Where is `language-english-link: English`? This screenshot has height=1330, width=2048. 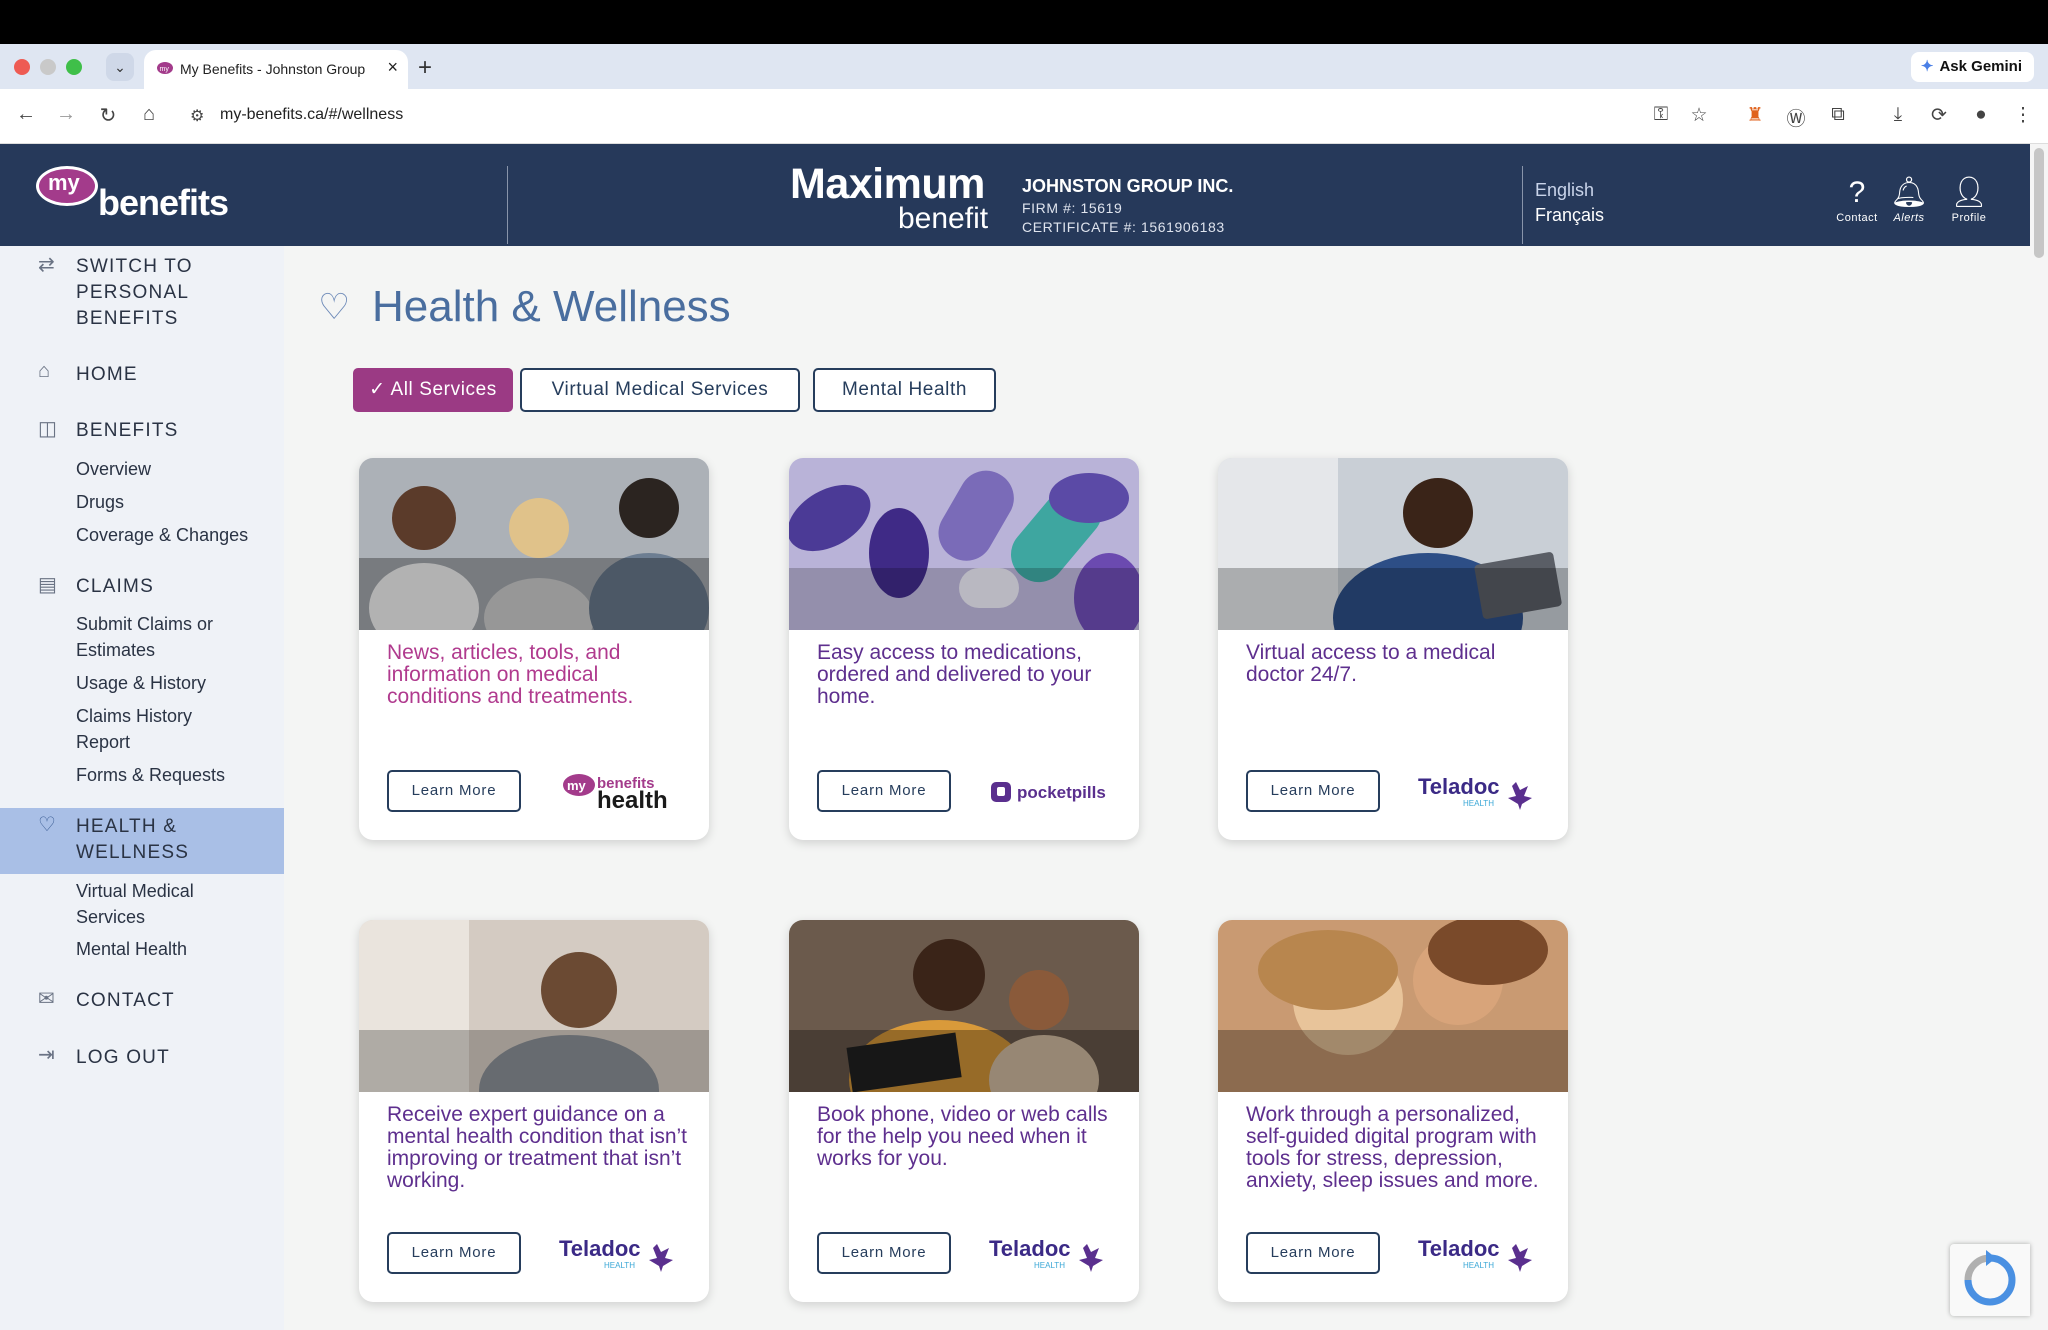 language-english-link: English is located at coordinates (1564, 190).